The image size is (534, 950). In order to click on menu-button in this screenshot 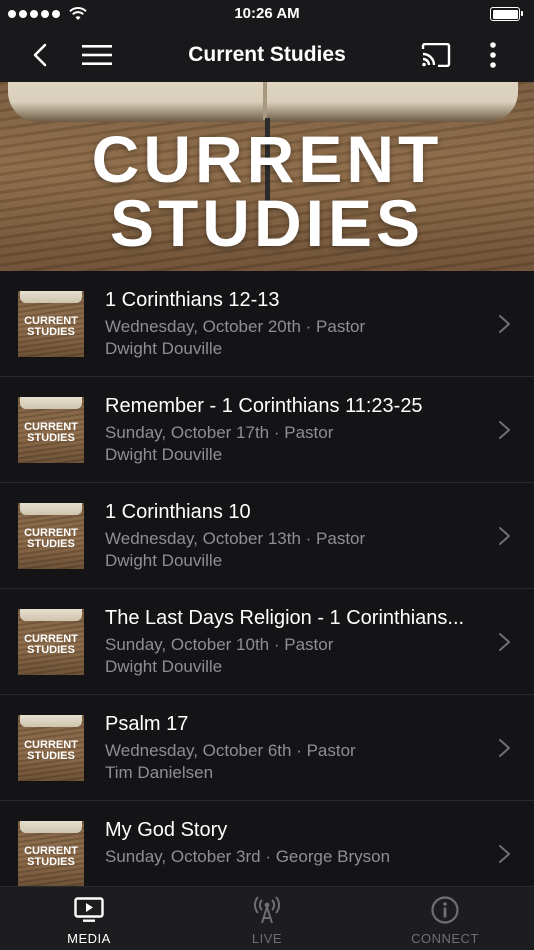, I will do `click(97, 55)`.